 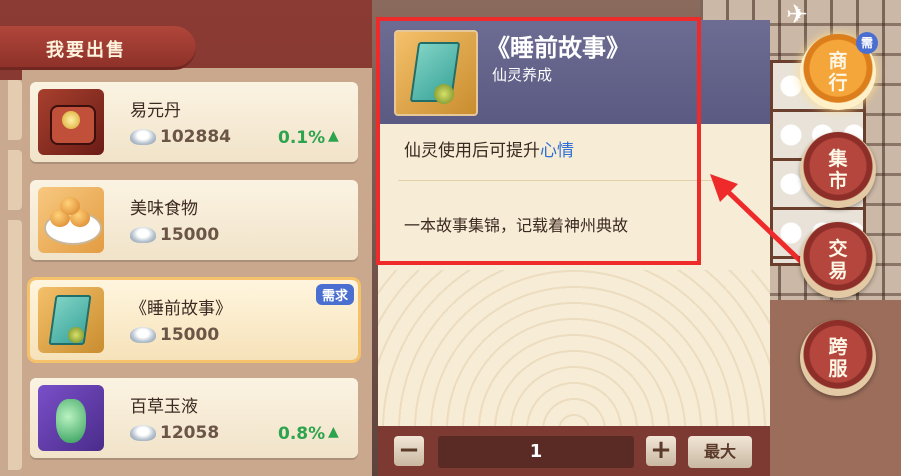 I want to click on increase-button: +, so click(x=661, y=451).